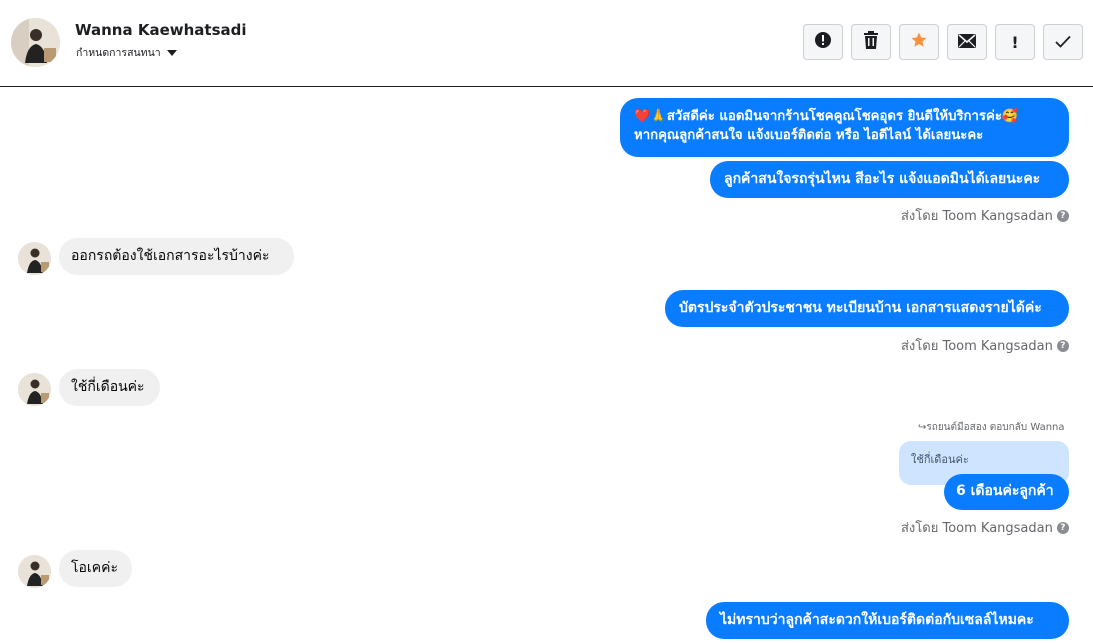  I want to click on mark-unread-button, so click(967, 42).